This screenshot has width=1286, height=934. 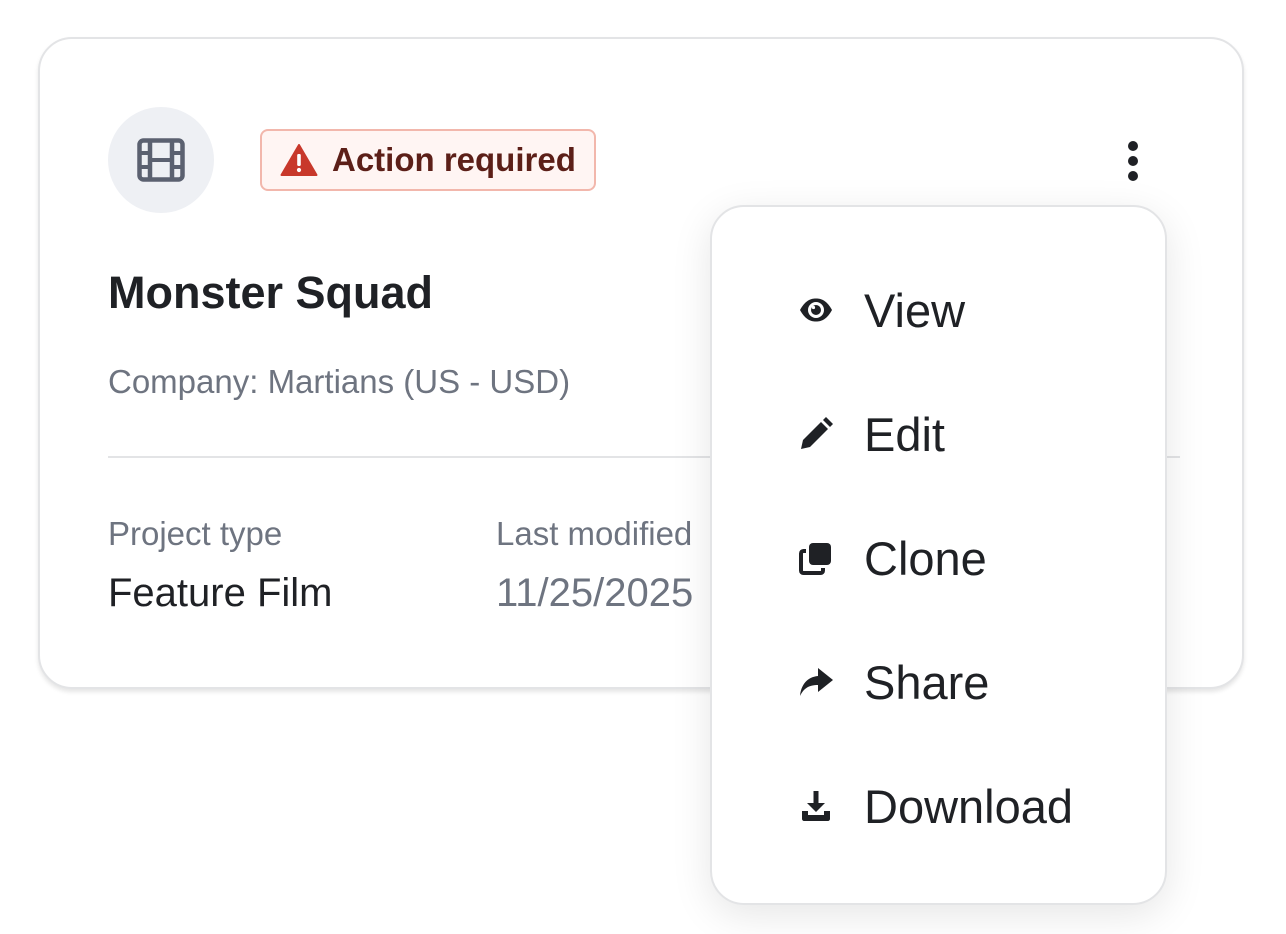 I want to click on menu-item-share: Share, so click(x=939, y=682).